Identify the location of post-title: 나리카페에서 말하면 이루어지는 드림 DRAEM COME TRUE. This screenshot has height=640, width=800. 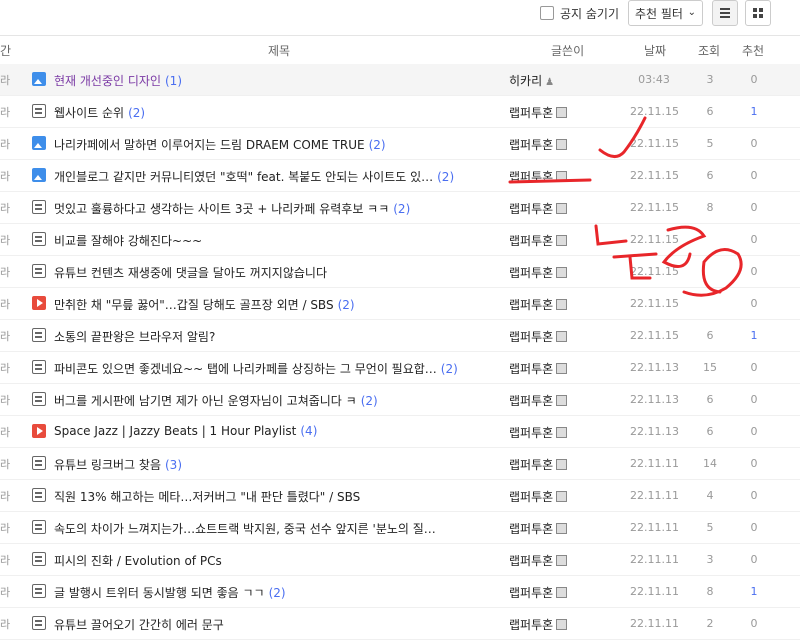
(209, 145).